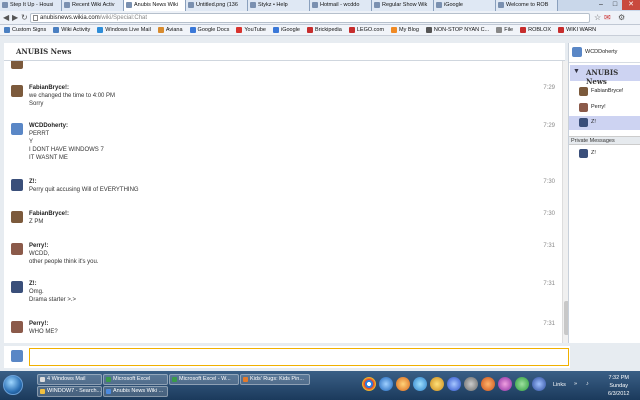  Describe the element at coordinates (24, 17) in the screenshot. I see `reload-icon: ↻` at that location.